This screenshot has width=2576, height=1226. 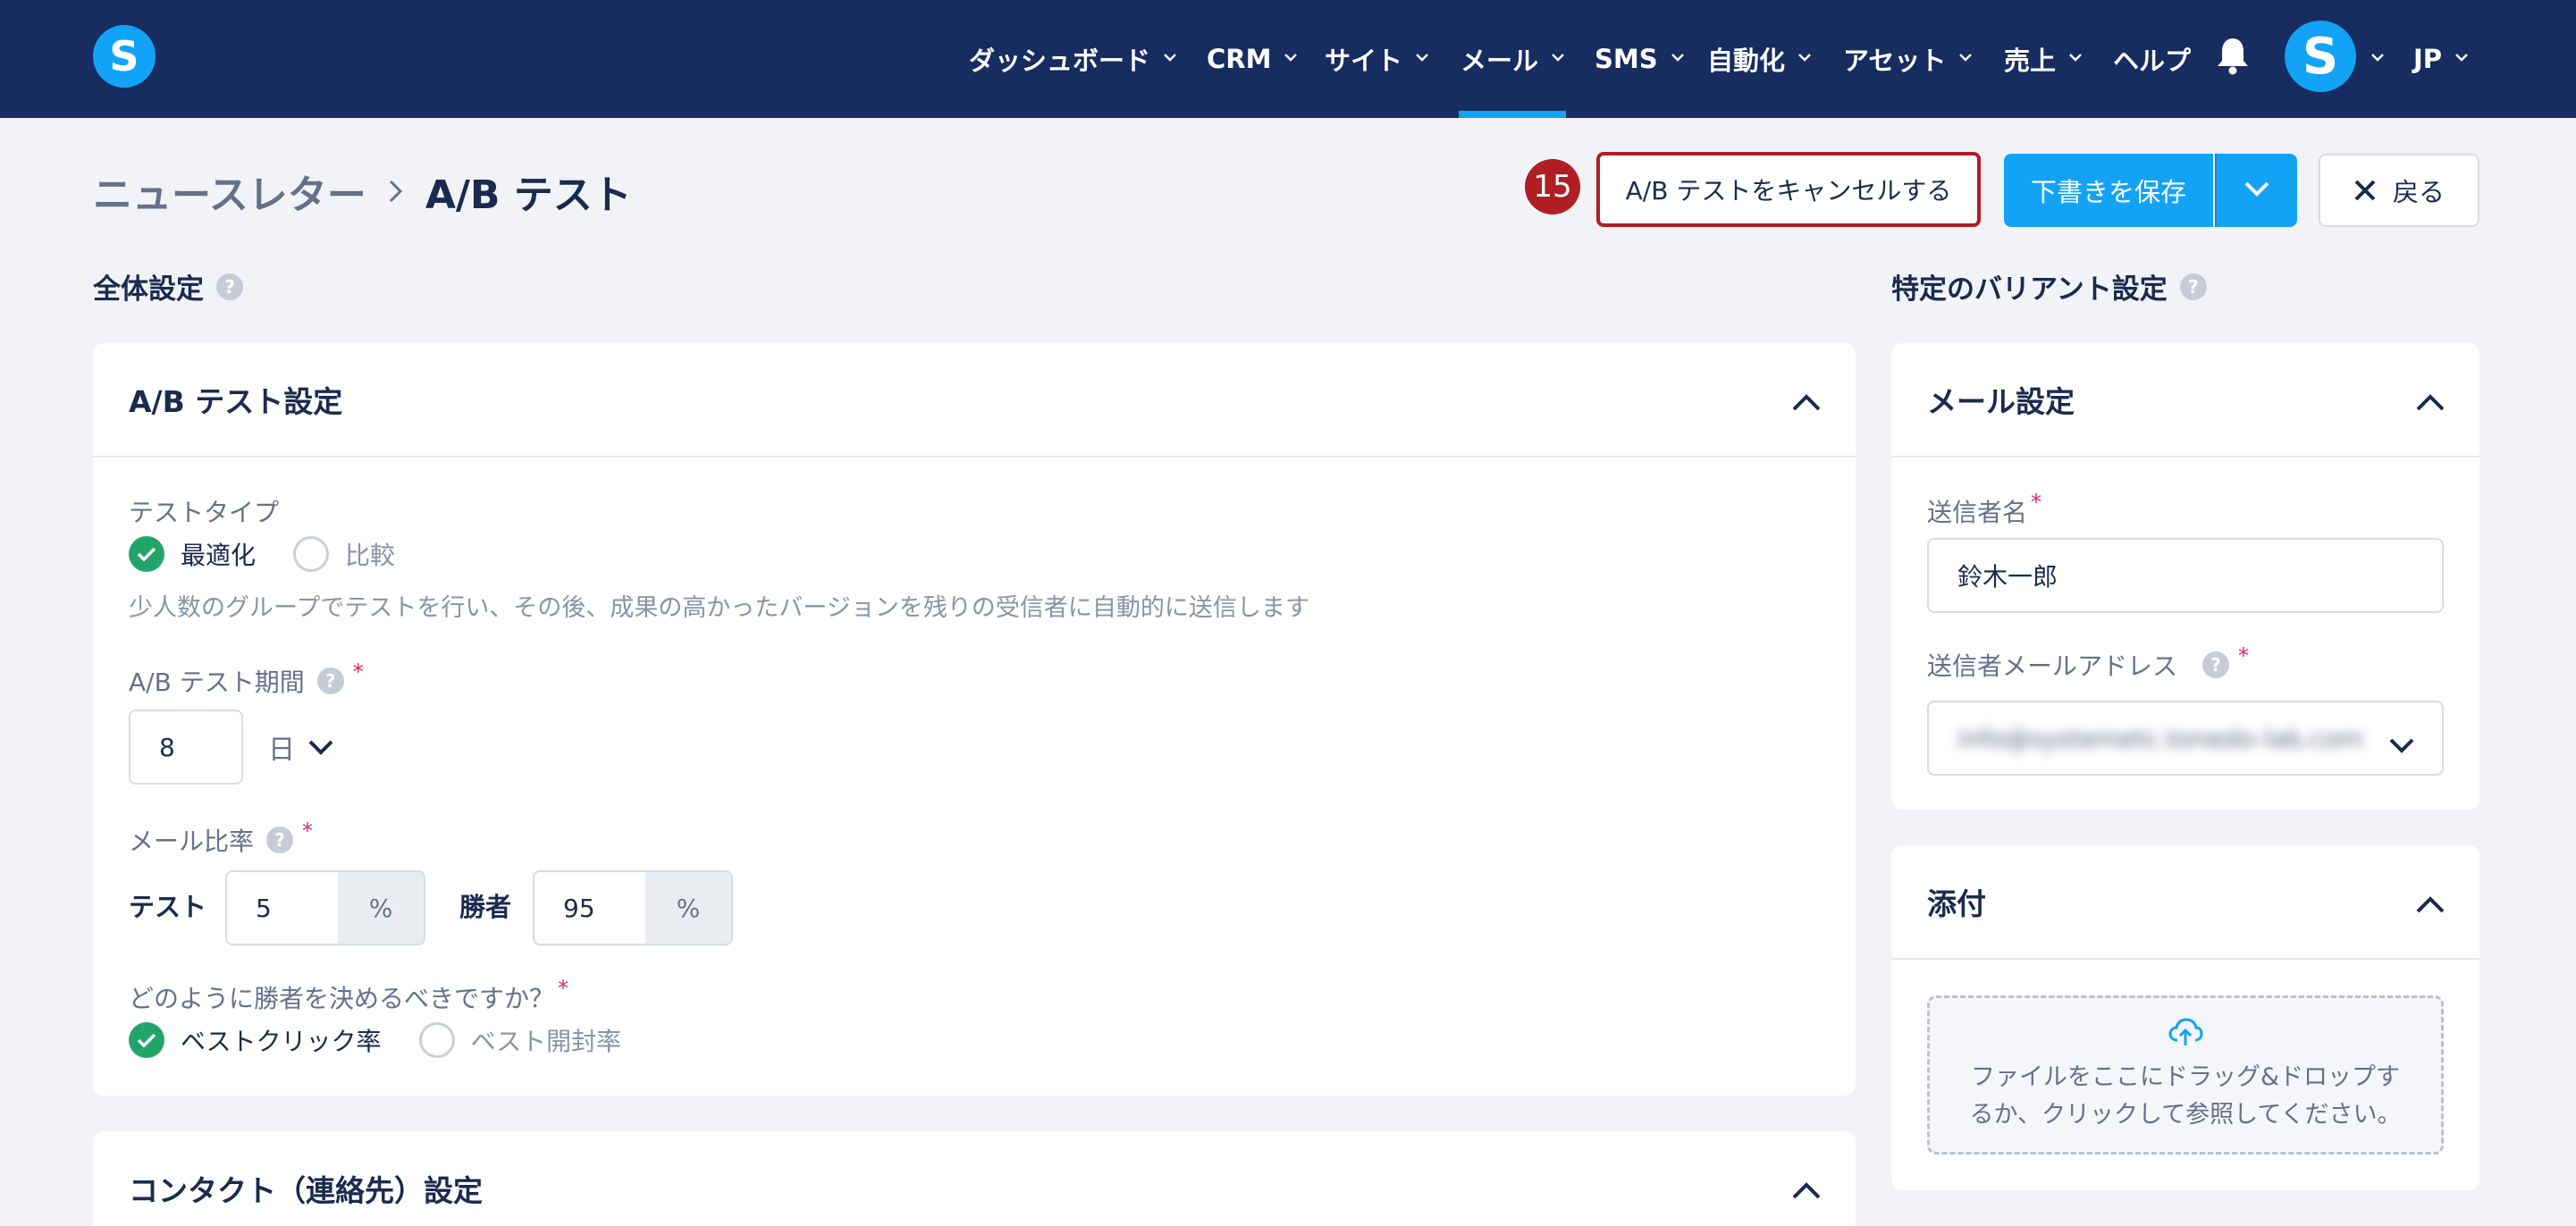 What do you see at coordinates (1978, 512) in the screenshot?
I see `sender-name-label-text: 送信者名` at bounding box center [1978, 512].